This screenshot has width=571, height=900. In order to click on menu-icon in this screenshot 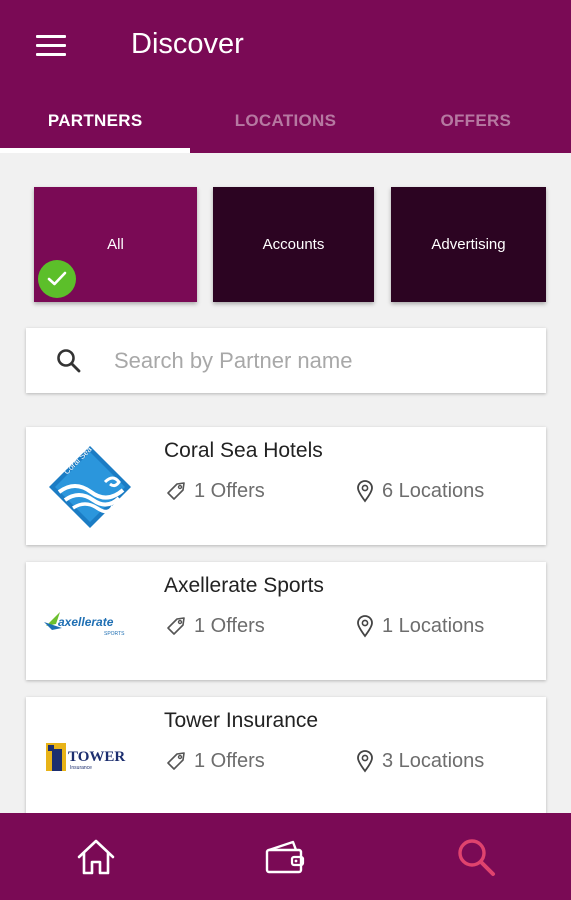, I will do `click(51, 46)`.